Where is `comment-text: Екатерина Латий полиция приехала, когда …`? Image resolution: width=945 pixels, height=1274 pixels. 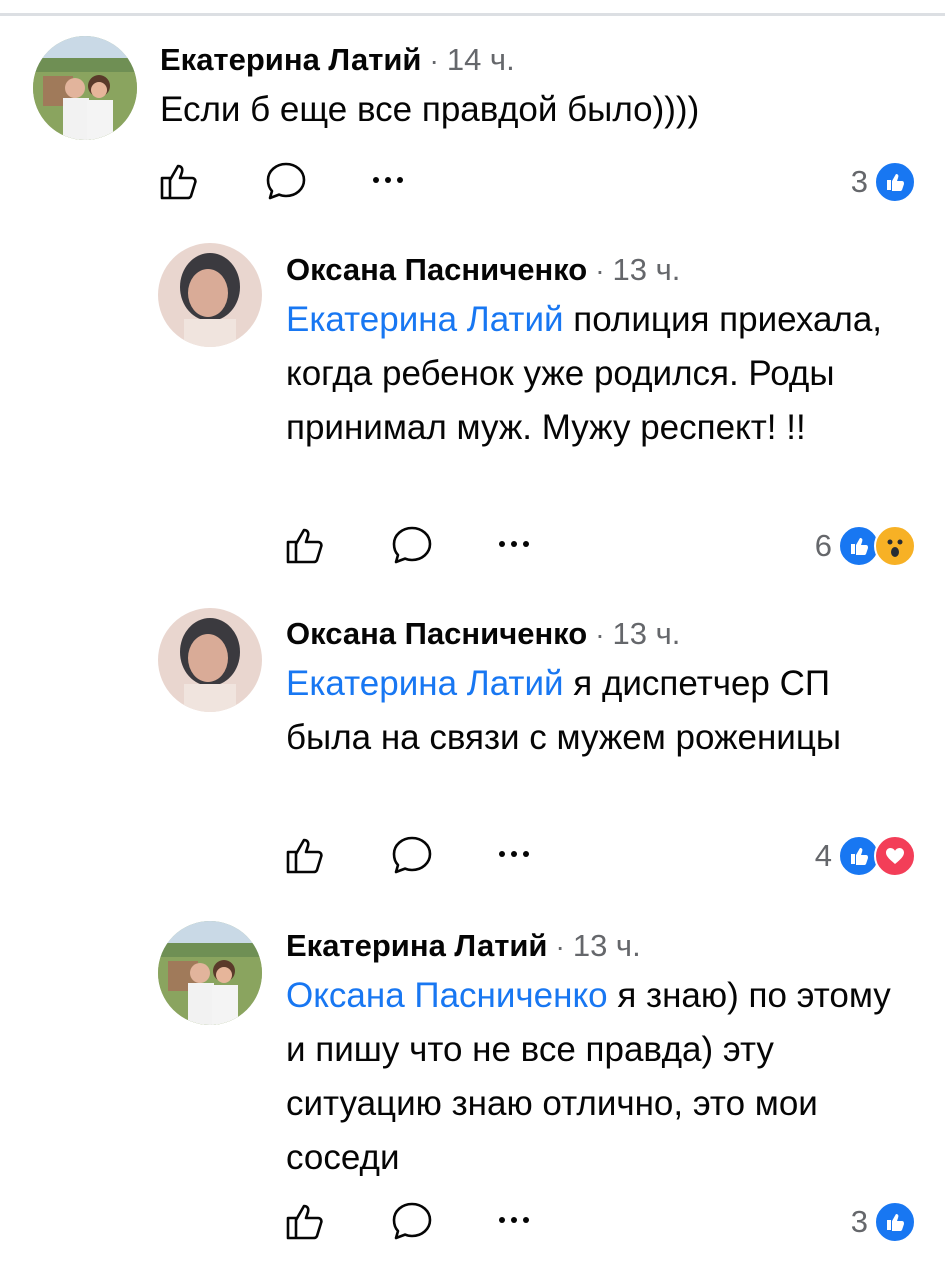 comment-text: Екатерина Латий полиция приехала, когда … is located at coordinates (596, 374).